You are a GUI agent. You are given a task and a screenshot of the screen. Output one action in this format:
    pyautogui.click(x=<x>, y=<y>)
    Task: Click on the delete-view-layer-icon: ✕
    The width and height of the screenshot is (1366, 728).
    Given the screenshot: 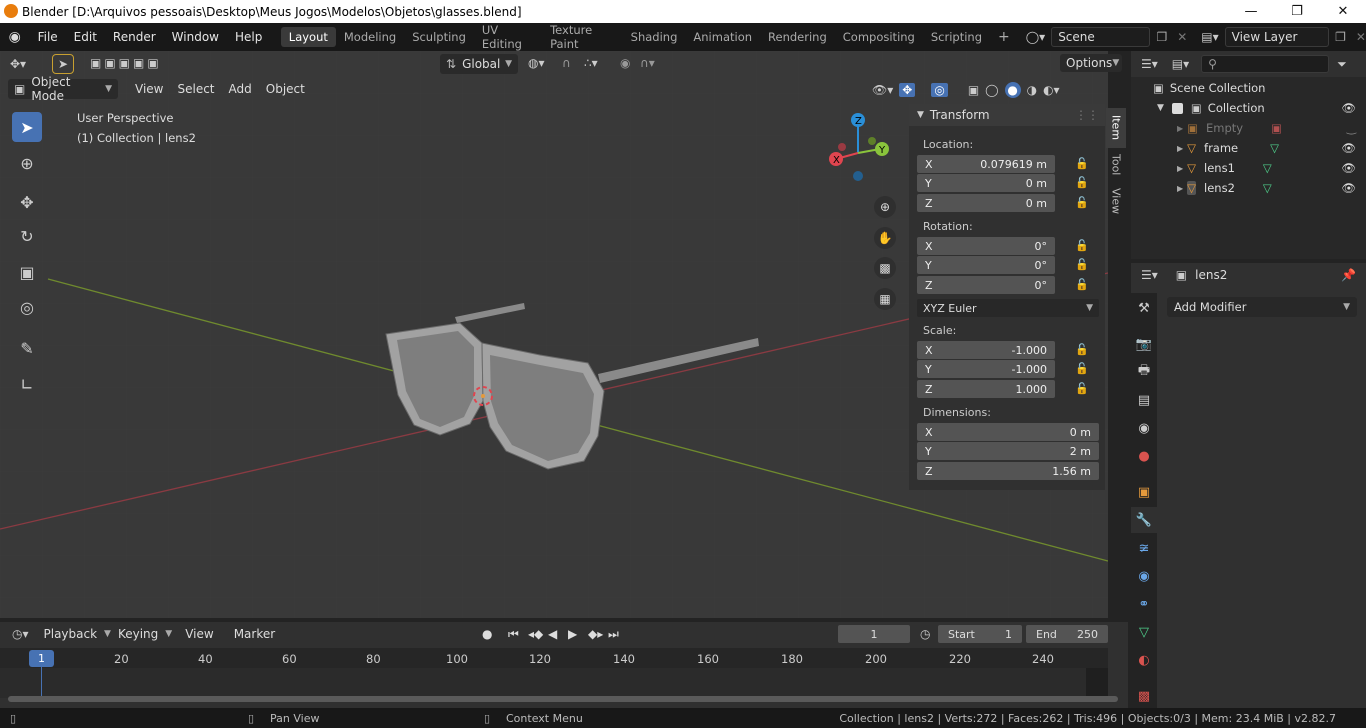 What is the action you would take?
    pyautogui.click(x=1361, y=37)
    